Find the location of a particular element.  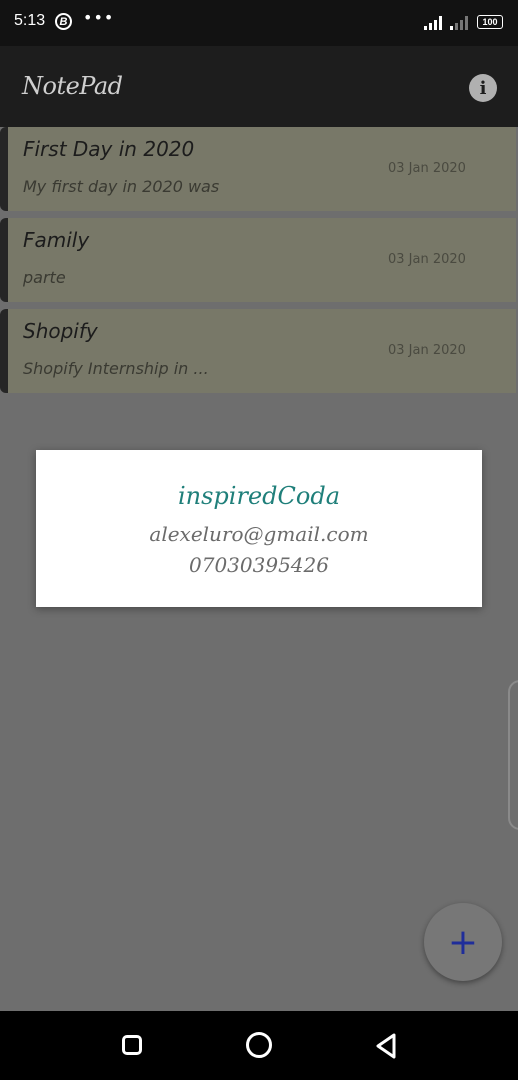

b-badge-icon: B is located at coordinates (63, 21).